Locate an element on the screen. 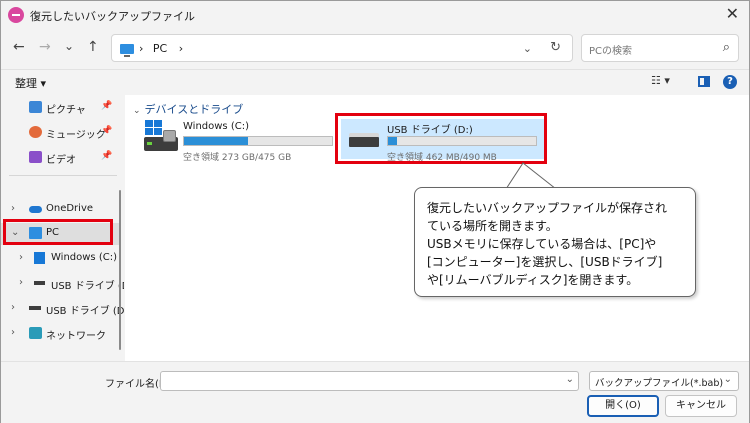  sidebar-item-label: USB ドライブ (D:) is located at coordinates (85, 311).